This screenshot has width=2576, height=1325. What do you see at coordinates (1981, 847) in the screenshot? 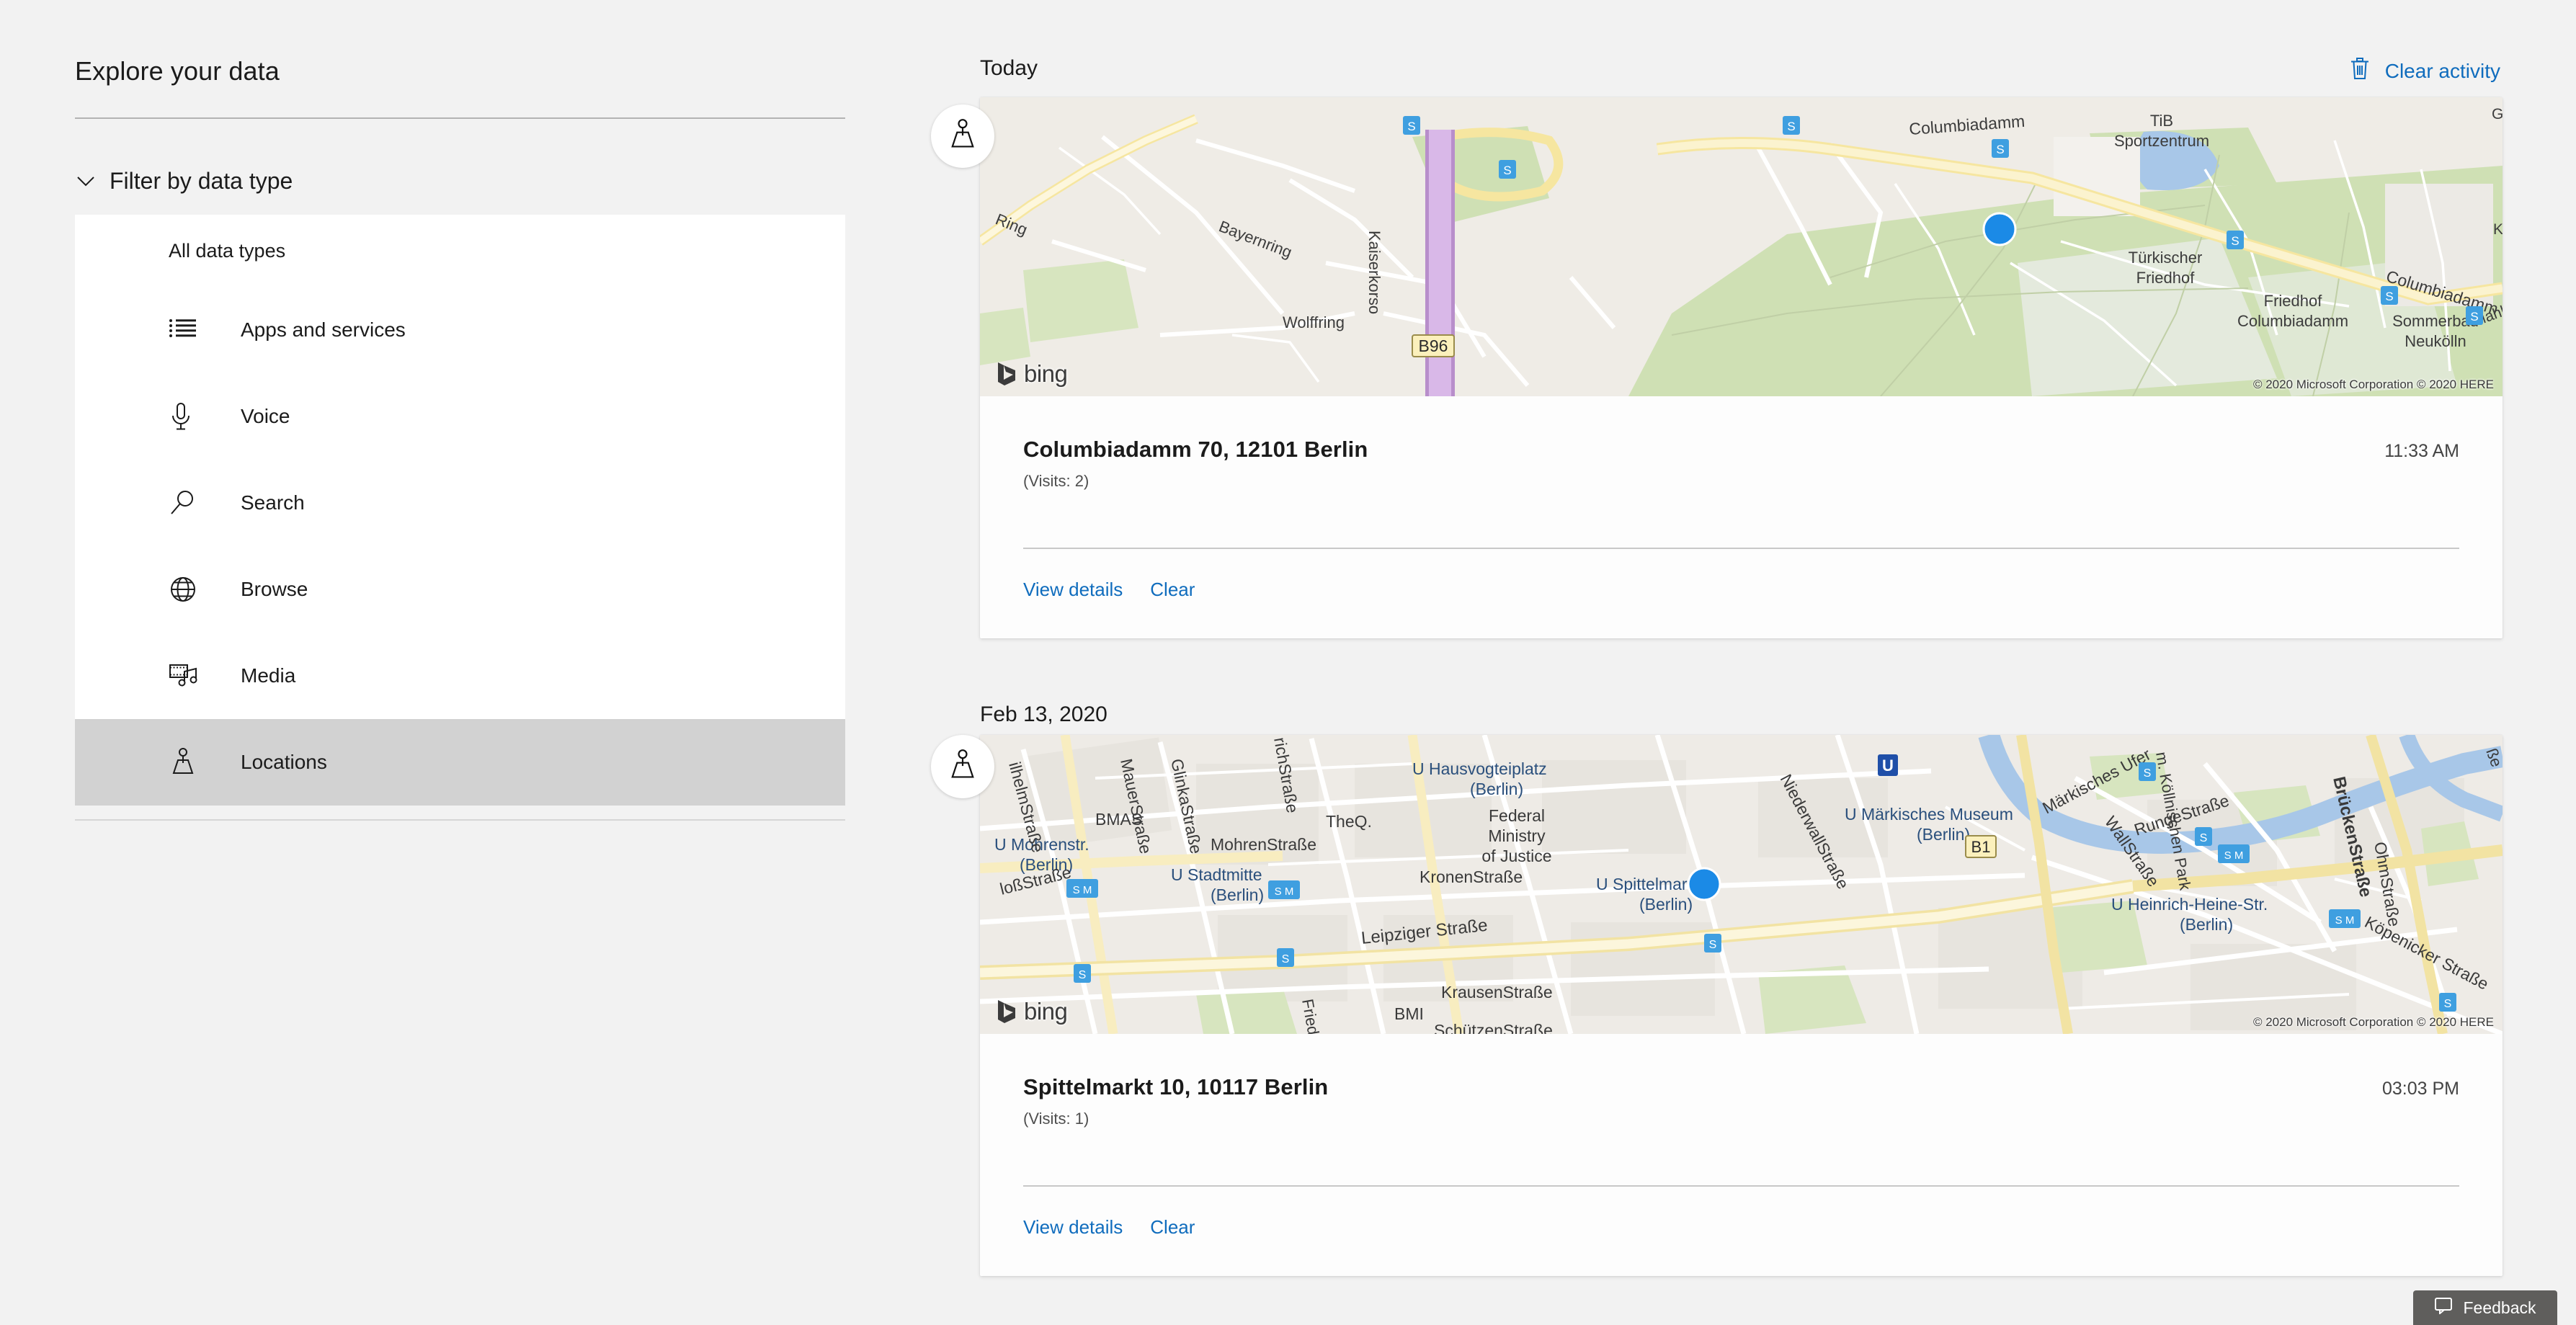
I see `svg-text: B1` at bounding box center [1981, 847].